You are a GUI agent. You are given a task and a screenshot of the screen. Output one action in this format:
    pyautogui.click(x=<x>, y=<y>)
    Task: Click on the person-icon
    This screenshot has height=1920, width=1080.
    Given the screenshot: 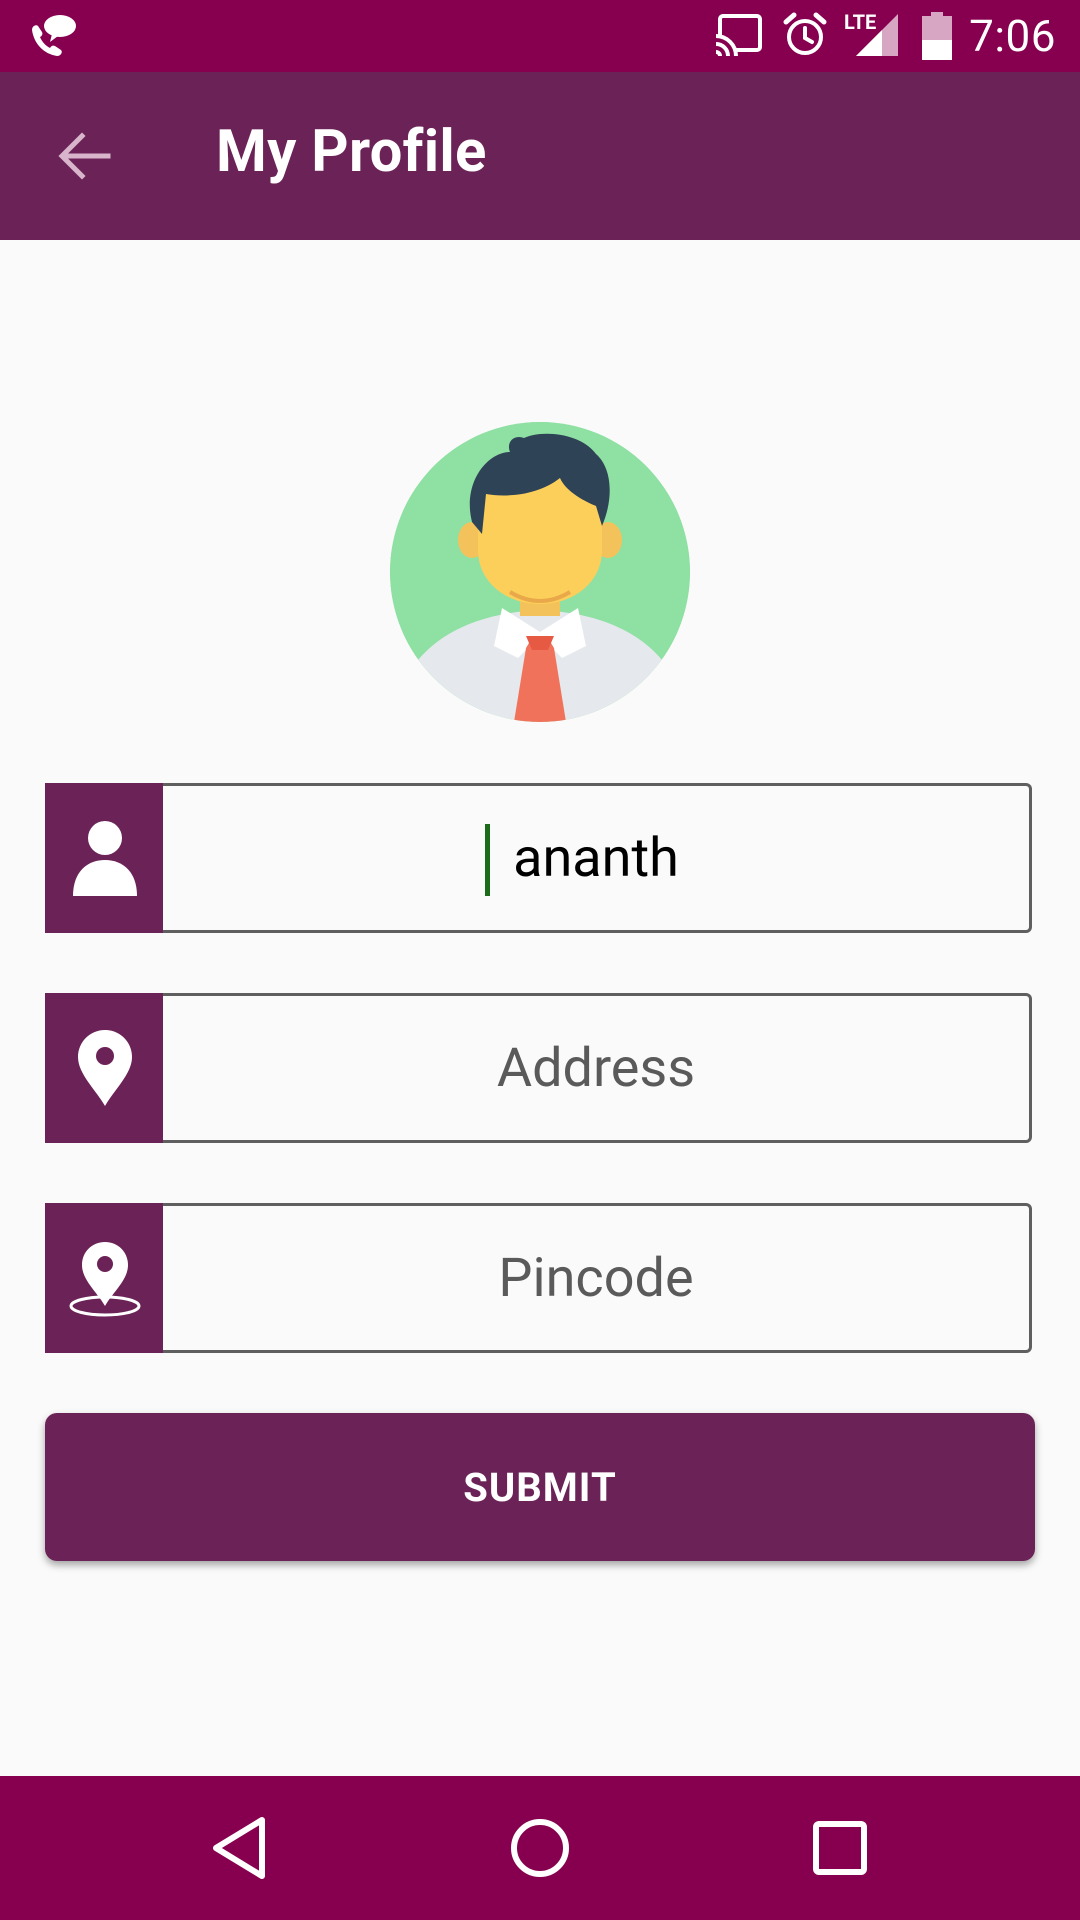 What is the action you would take?
    pyautogui.click(x=105, y=858)
    